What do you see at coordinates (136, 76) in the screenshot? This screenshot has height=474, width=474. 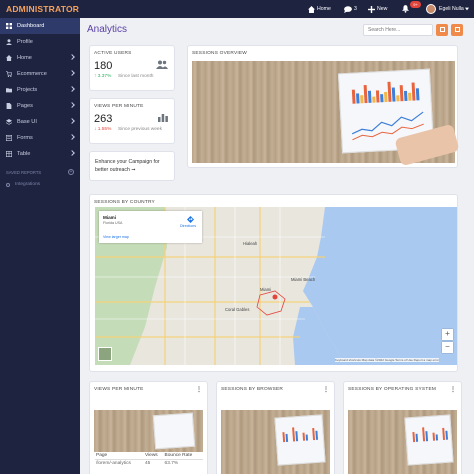 I see `active-users-note: Since last month` at bounding box center [136, 76].